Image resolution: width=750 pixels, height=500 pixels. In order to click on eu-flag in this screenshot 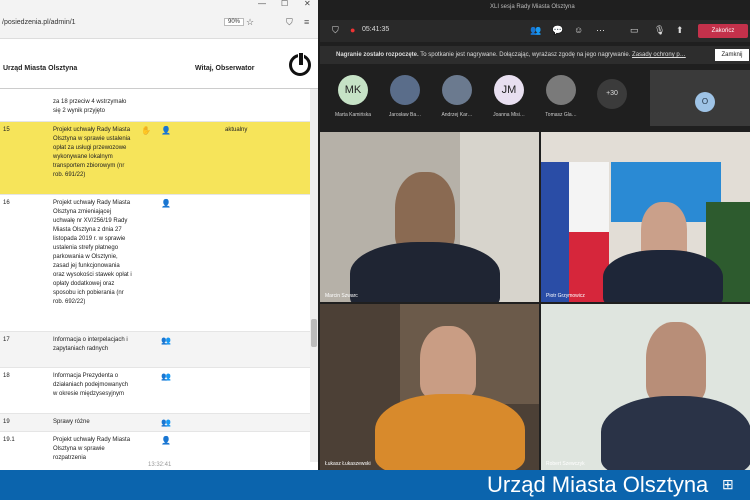, I will do `click(555, 232)`.